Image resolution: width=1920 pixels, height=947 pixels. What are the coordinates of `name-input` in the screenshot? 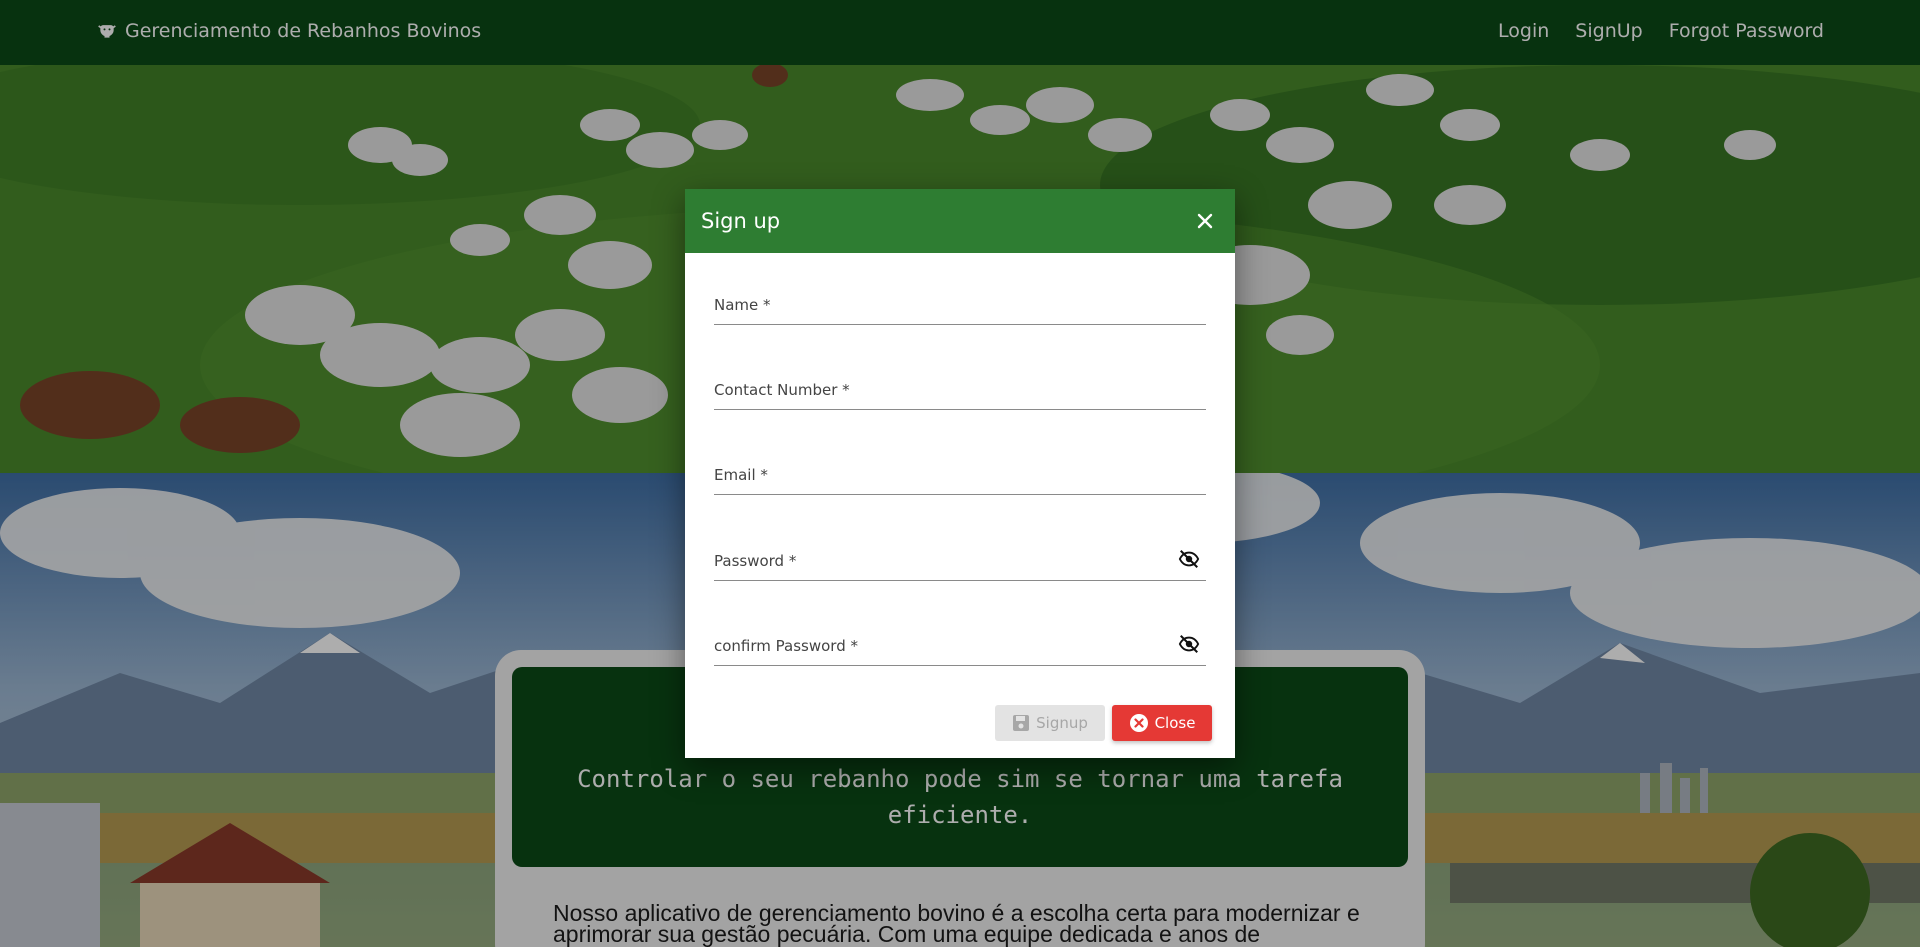 It's located at (960, 300).